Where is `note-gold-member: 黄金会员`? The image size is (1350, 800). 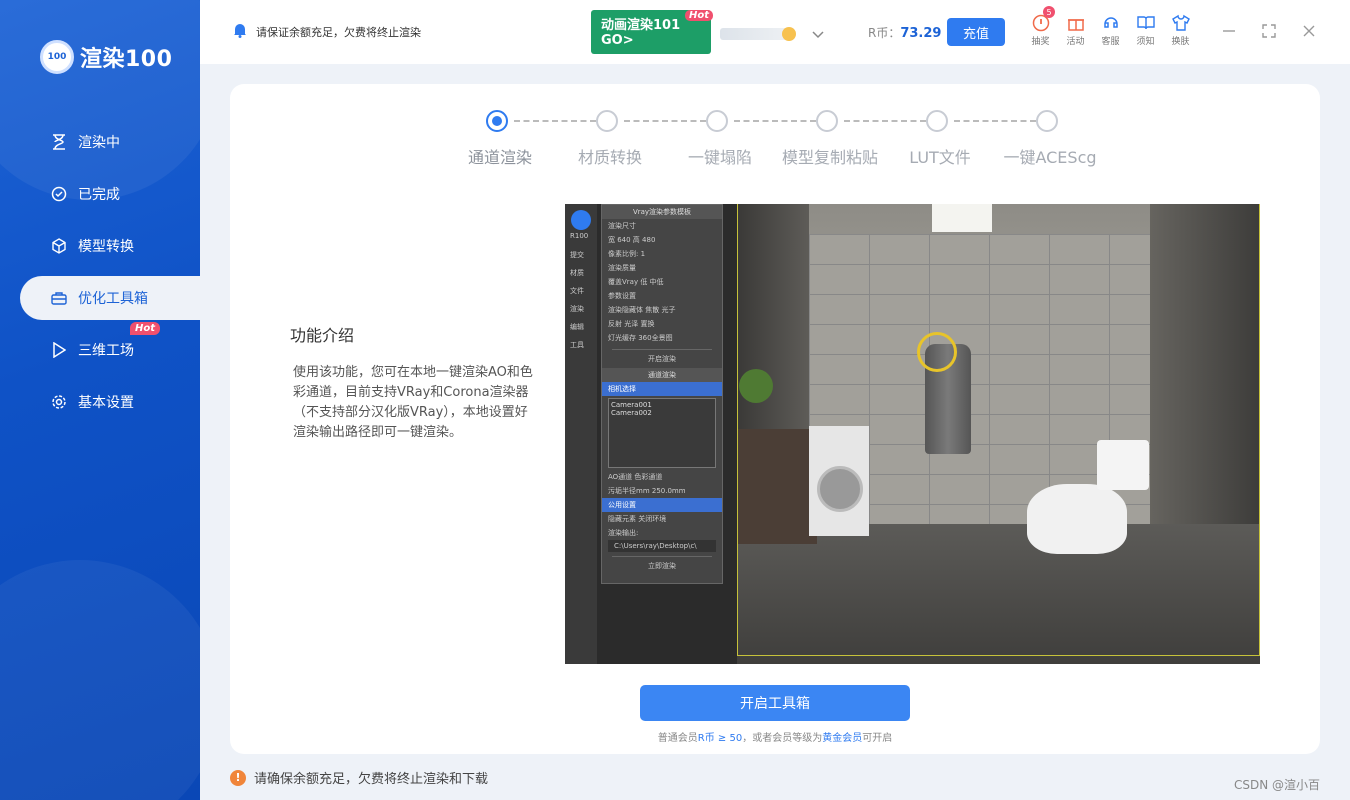
note-gold-member: 黄金会员 is located at coordinates (842, 738).